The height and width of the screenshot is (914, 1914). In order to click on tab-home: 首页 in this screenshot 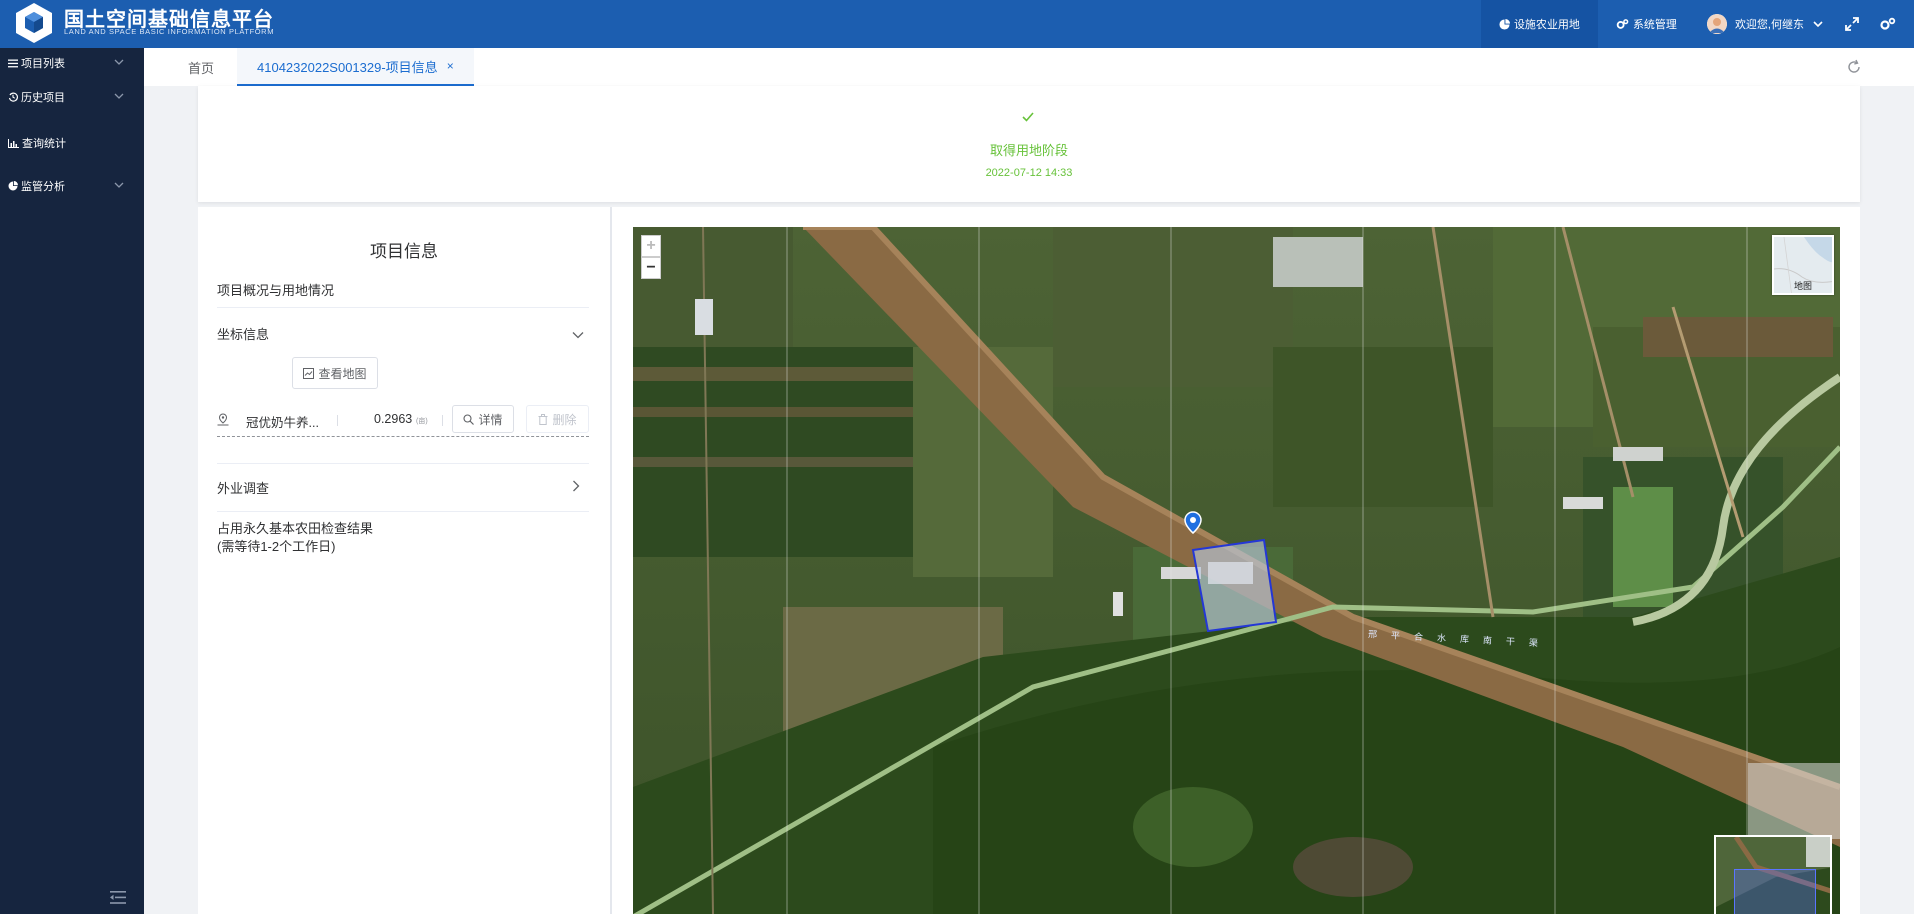, I will do `click(201, 67)`.